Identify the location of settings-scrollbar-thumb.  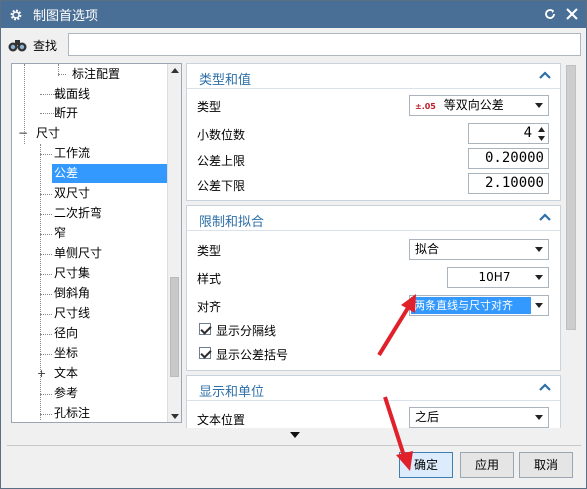
(571, 197).